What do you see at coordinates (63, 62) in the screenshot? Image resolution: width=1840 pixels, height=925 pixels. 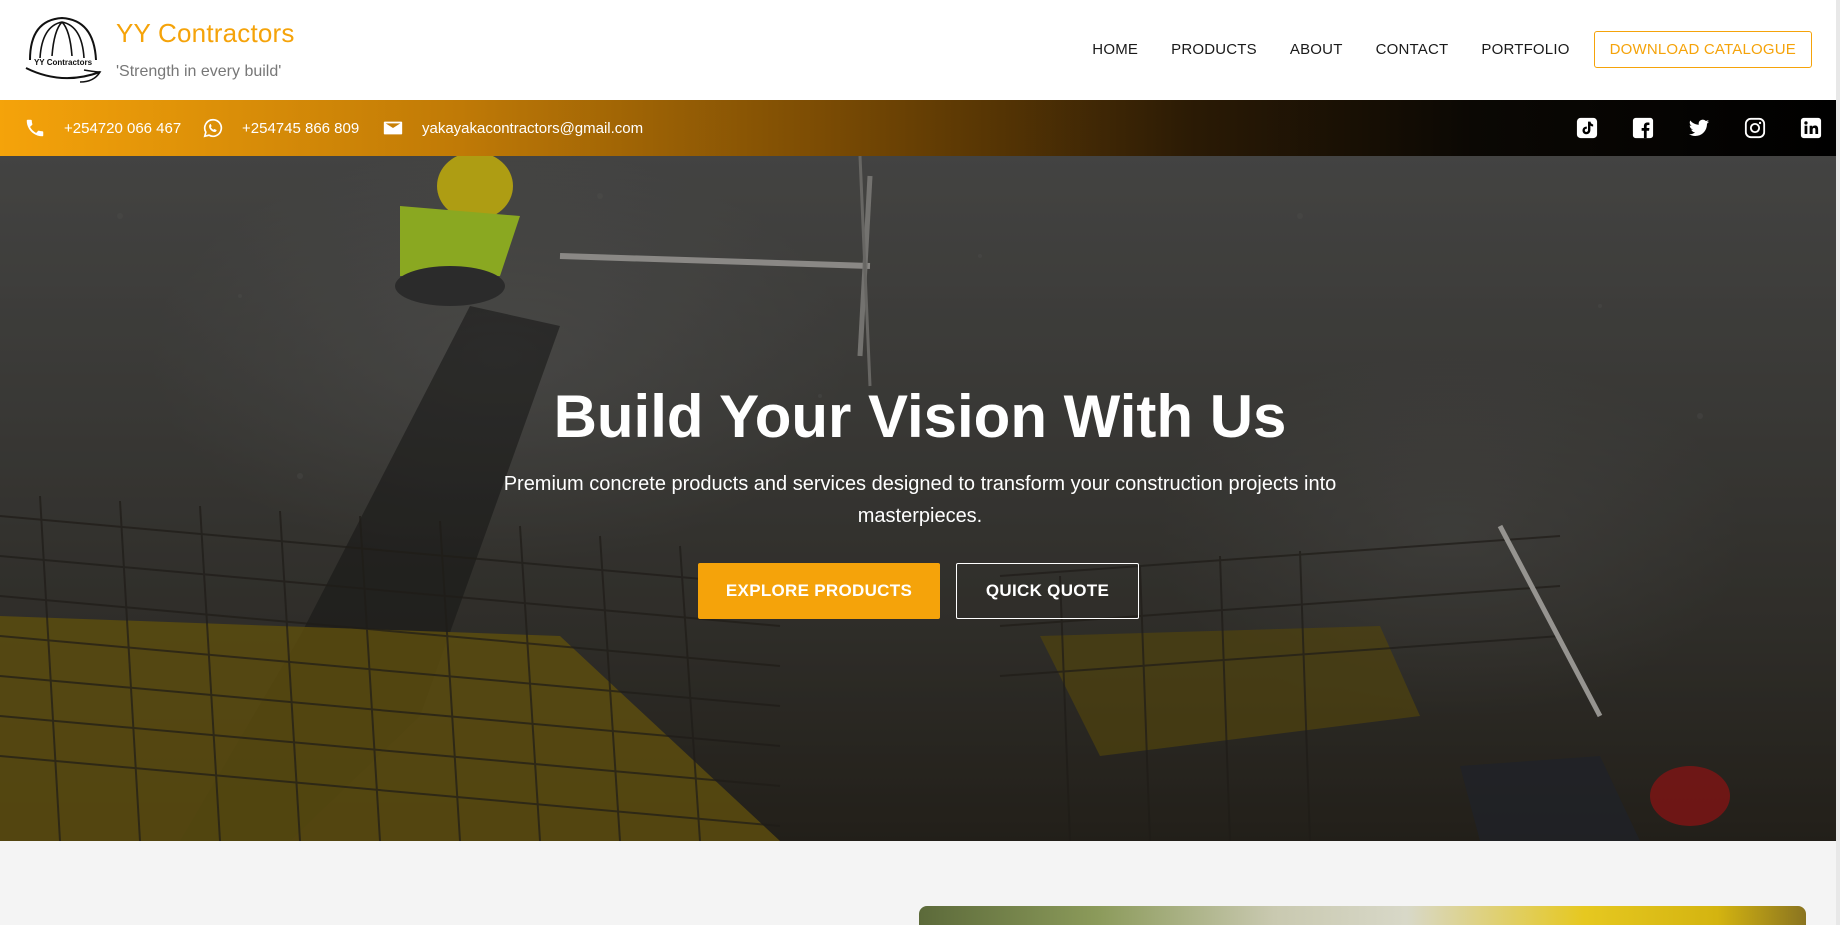 I see `logo-text: YY Contractors` at bounding box center [63, 62].